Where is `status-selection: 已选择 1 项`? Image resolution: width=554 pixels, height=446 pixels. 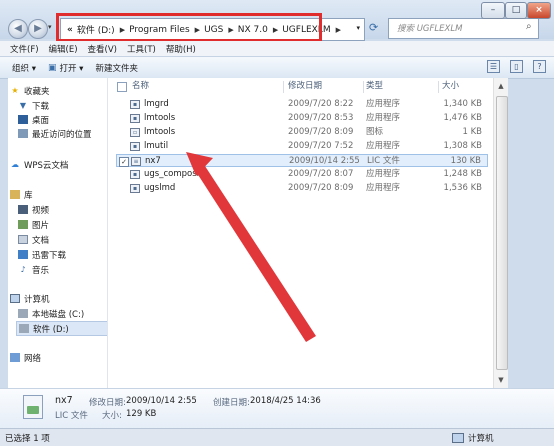 status-selection: 已选择 1 项 is located at coordinates (27, 439).